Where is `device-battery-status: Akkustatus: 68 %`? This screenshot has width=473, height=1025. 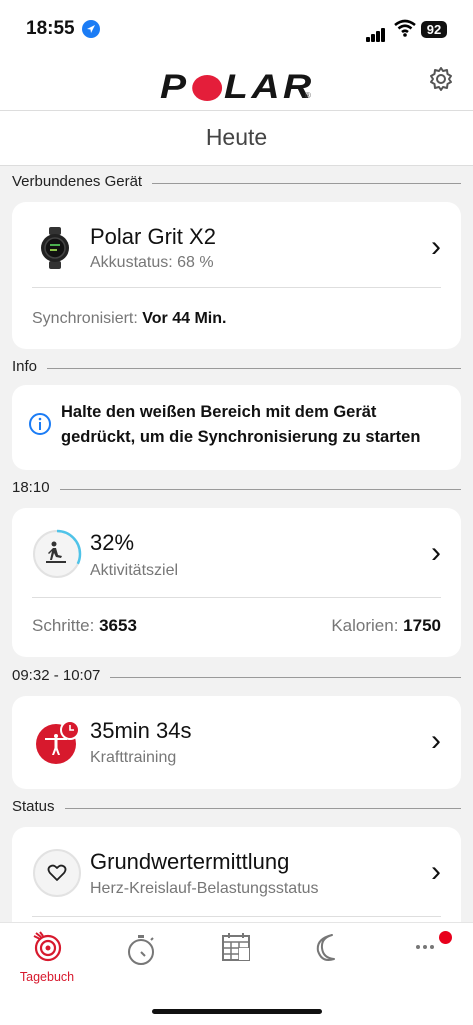
device-battery-status: Akkustatus: 68 % is located at coordinates (152, 262).